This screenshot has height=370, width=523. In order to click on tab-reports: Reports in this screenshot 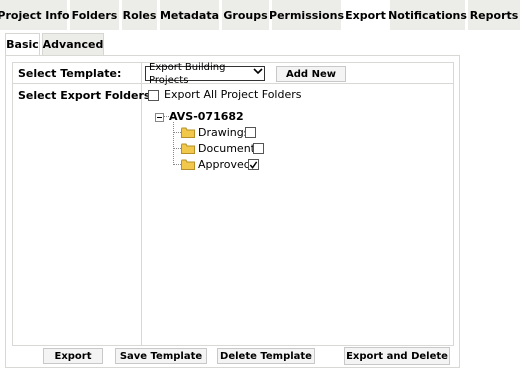, I will do `click(495, 15)`.